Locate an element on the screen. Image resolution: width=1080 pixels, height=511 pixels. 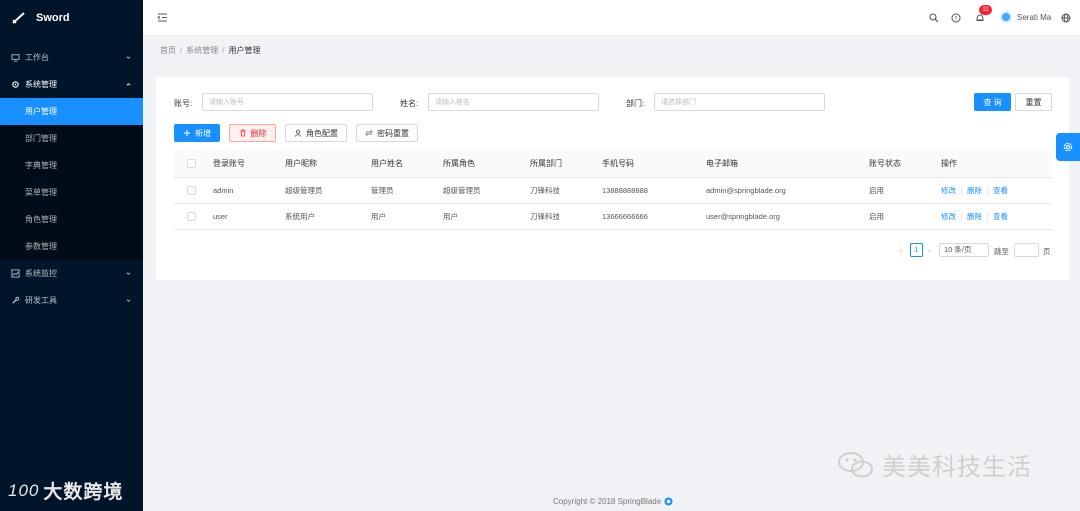
password-reset-label: 密码重置 is located at coordinates (393, 133).